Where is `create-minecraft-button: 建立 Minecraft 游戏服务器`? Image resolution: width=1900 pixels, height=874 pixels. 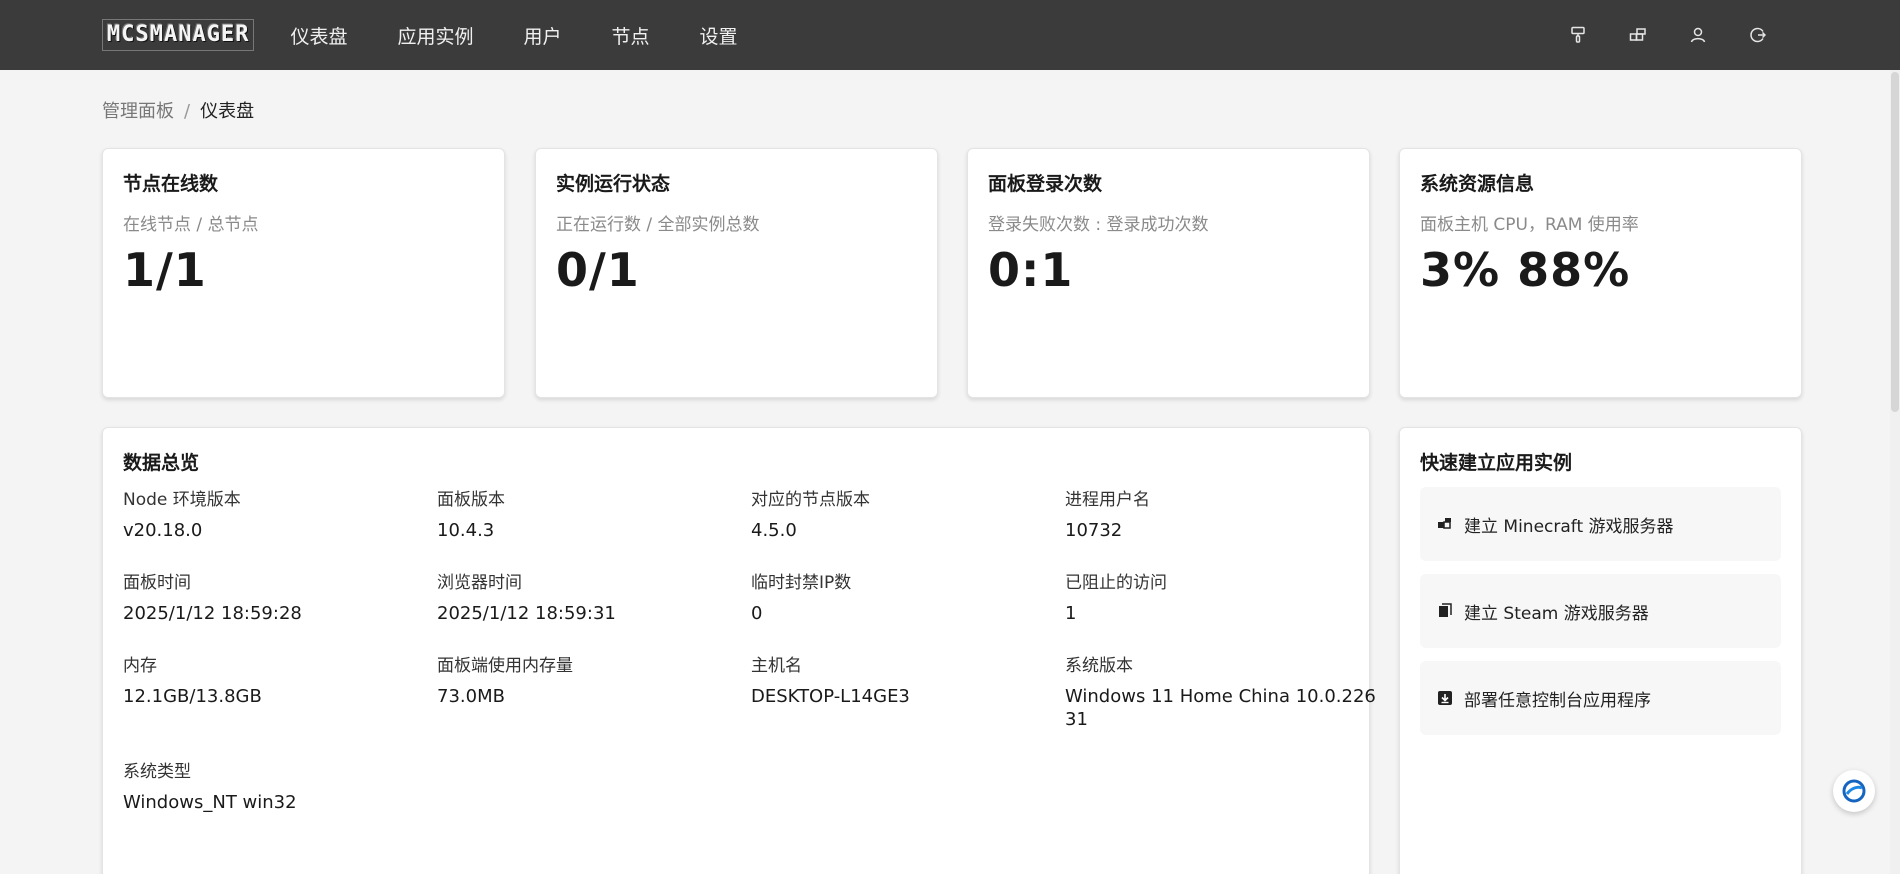
create-minecraft-button: 建立 Minecraft 游戏服务器 is located at coordinates (1600, 524).